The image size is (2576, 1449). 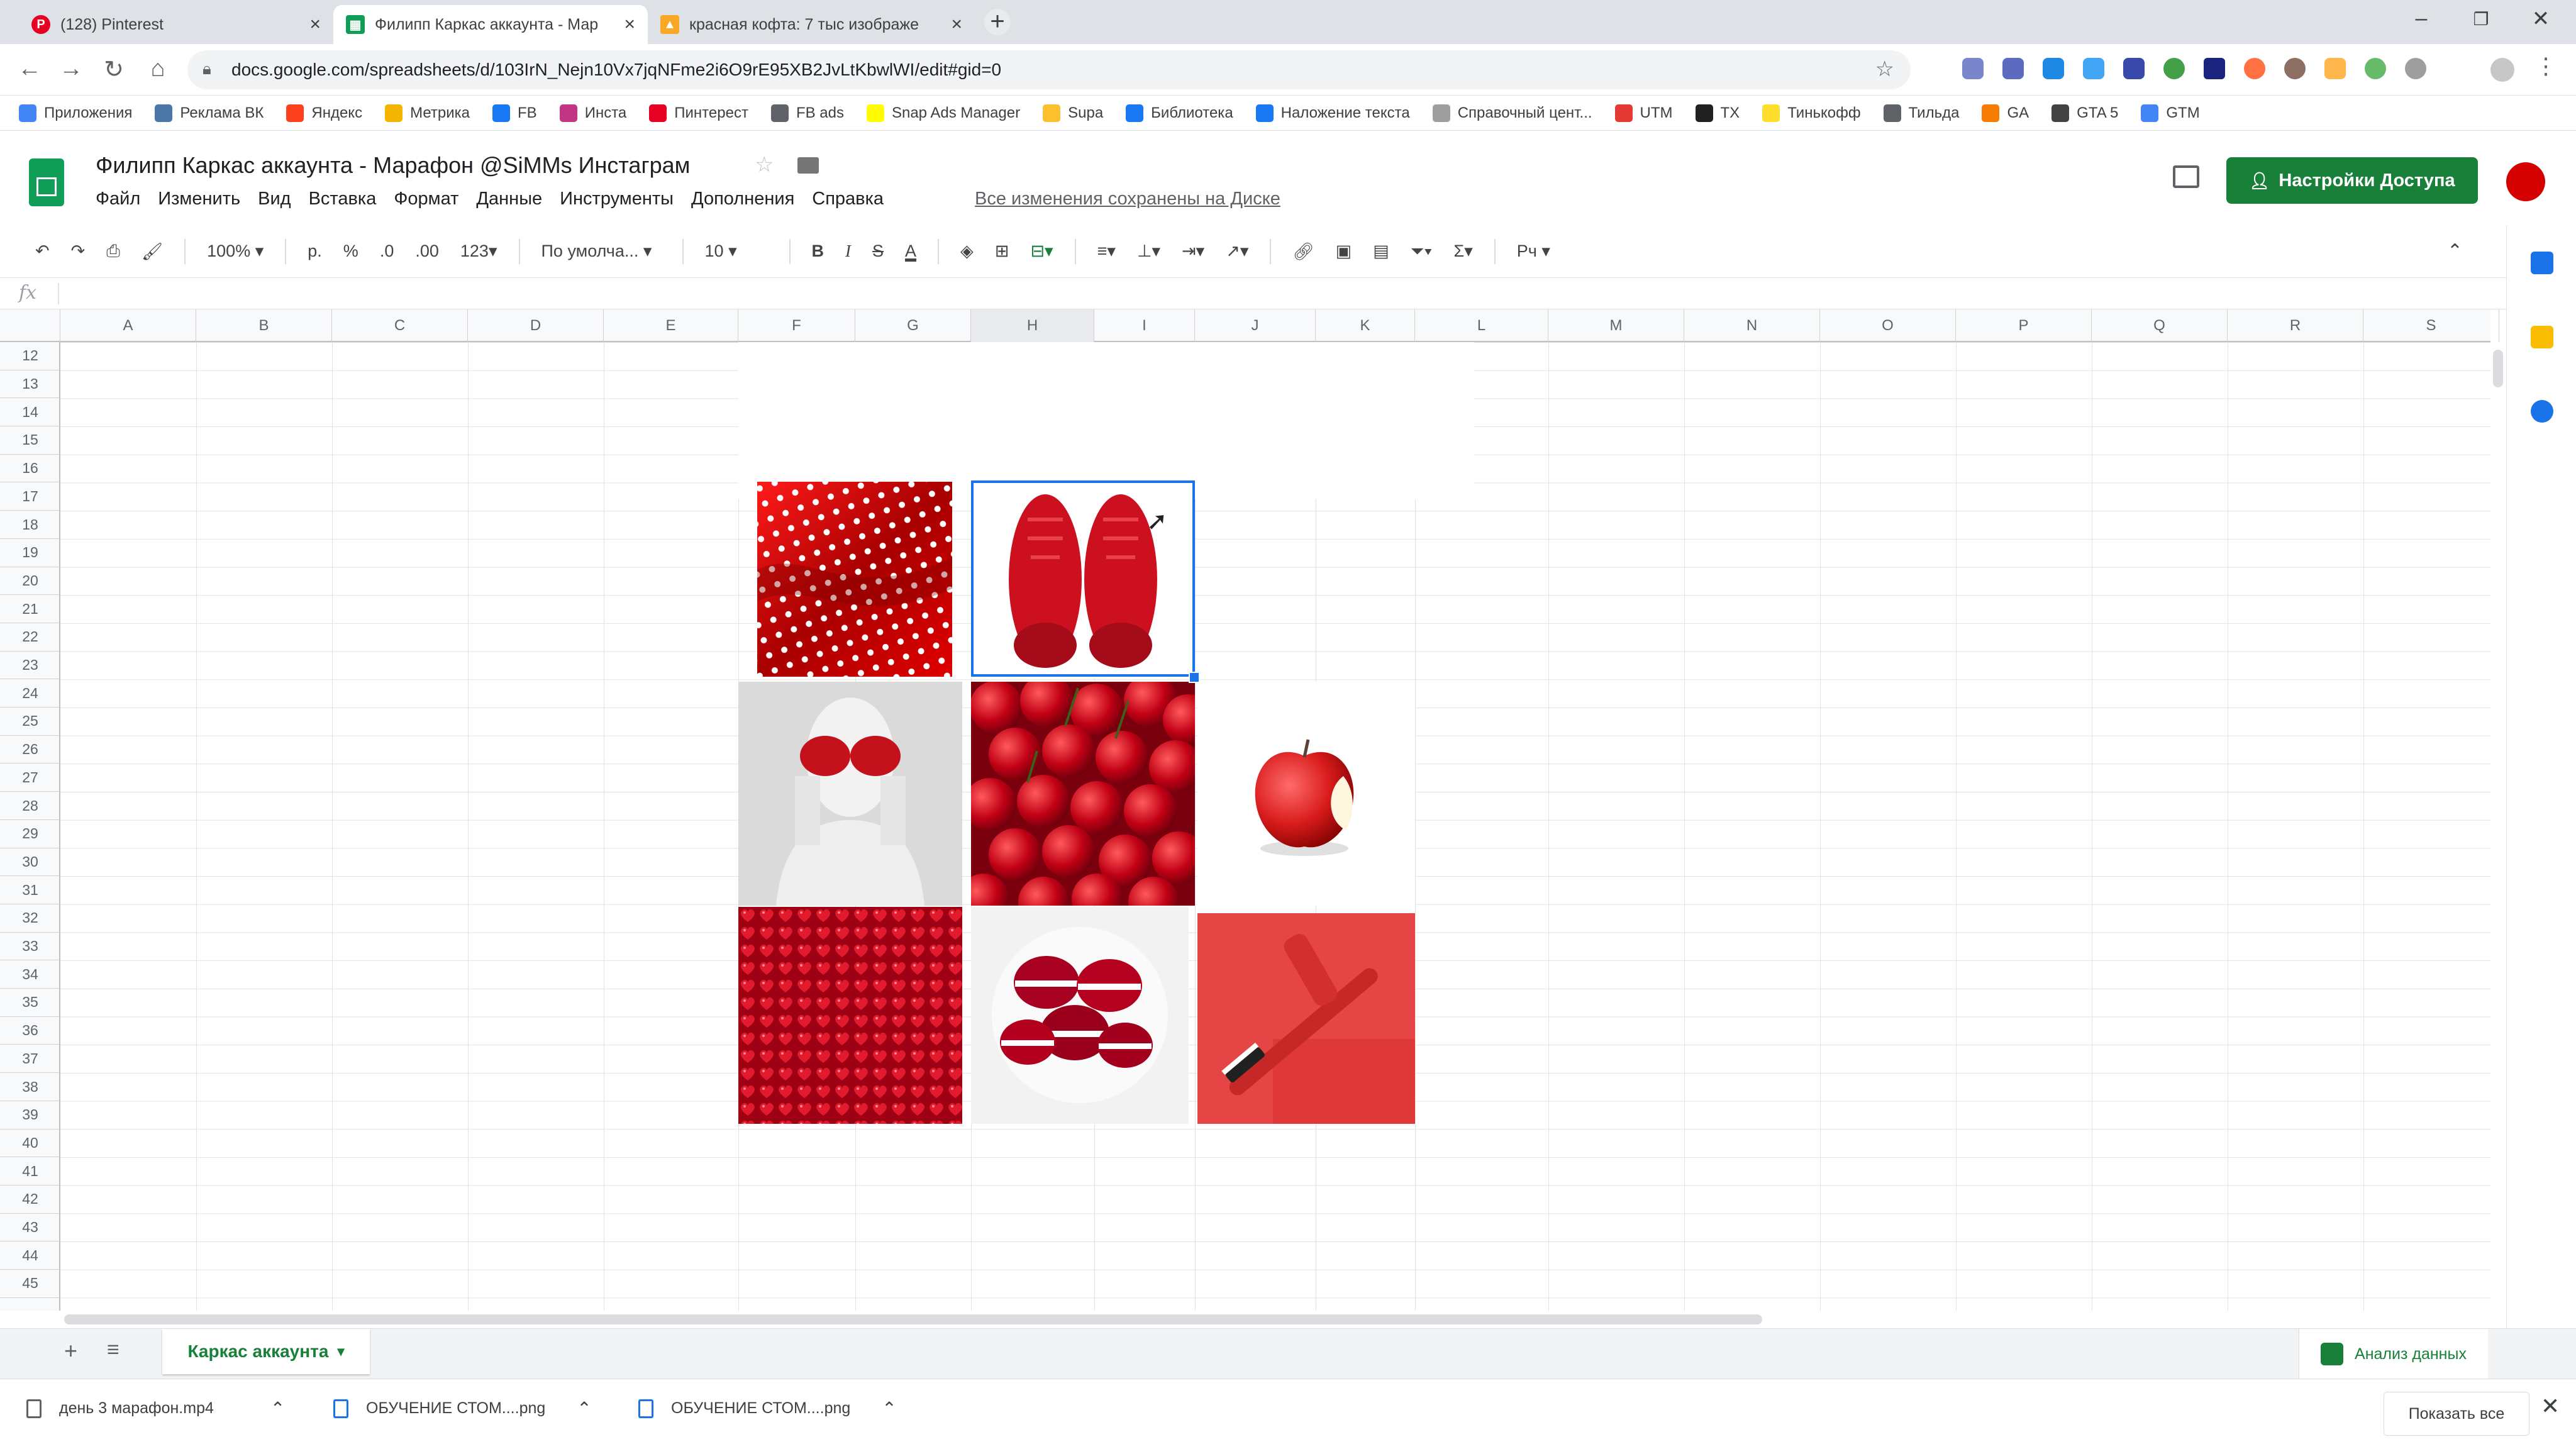 I want to click on woman-red-gloves-image, so click(x=850, y=794).